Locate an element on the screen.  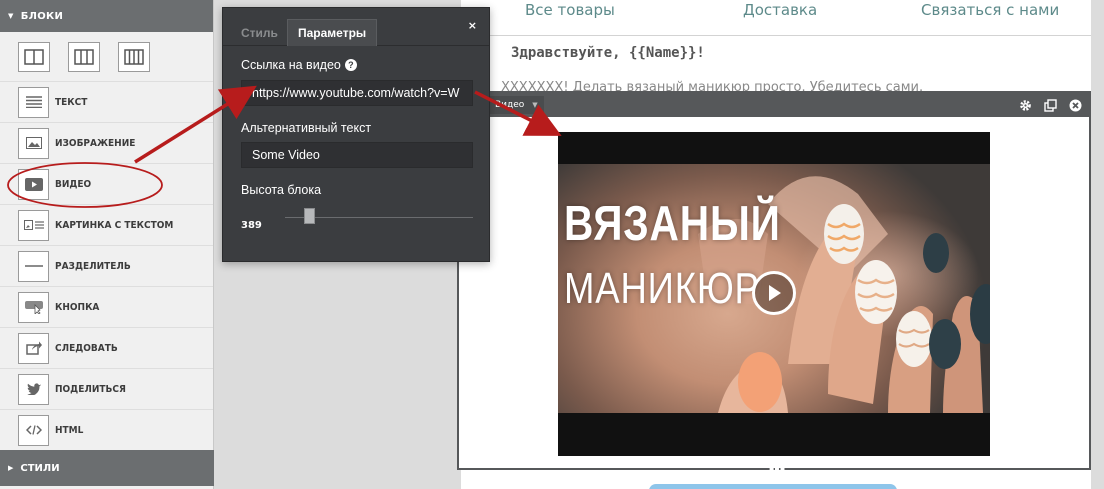
block-item-label: ТЕКСТ is located at coordinates (71, 102).